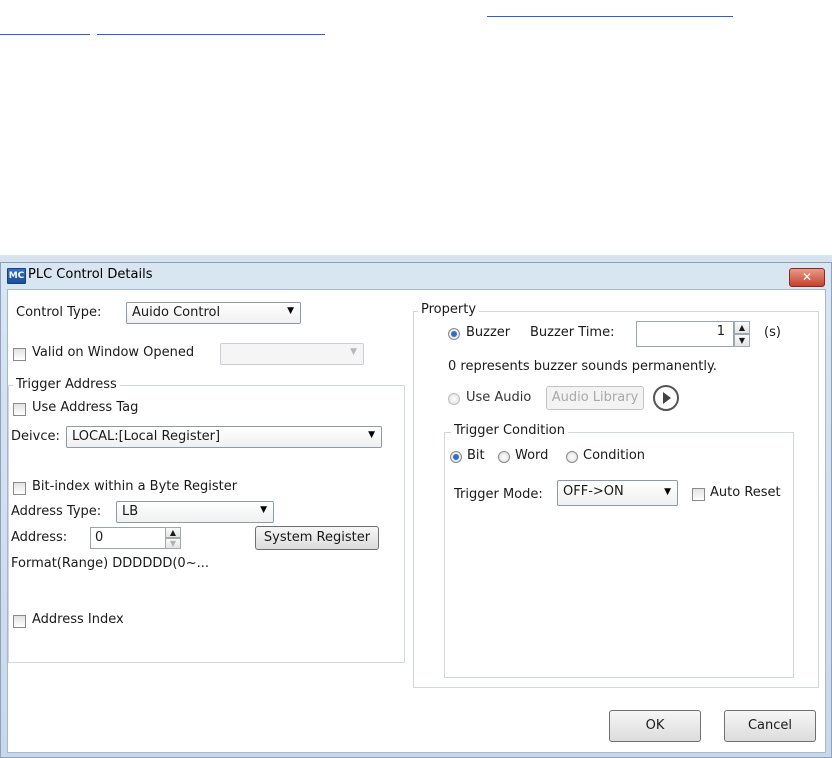 The image size is (832, 758). Describe the element at coordinates (745, 492) in the screenshot. I see `auto-reset-label: Auto Reset` at that location.